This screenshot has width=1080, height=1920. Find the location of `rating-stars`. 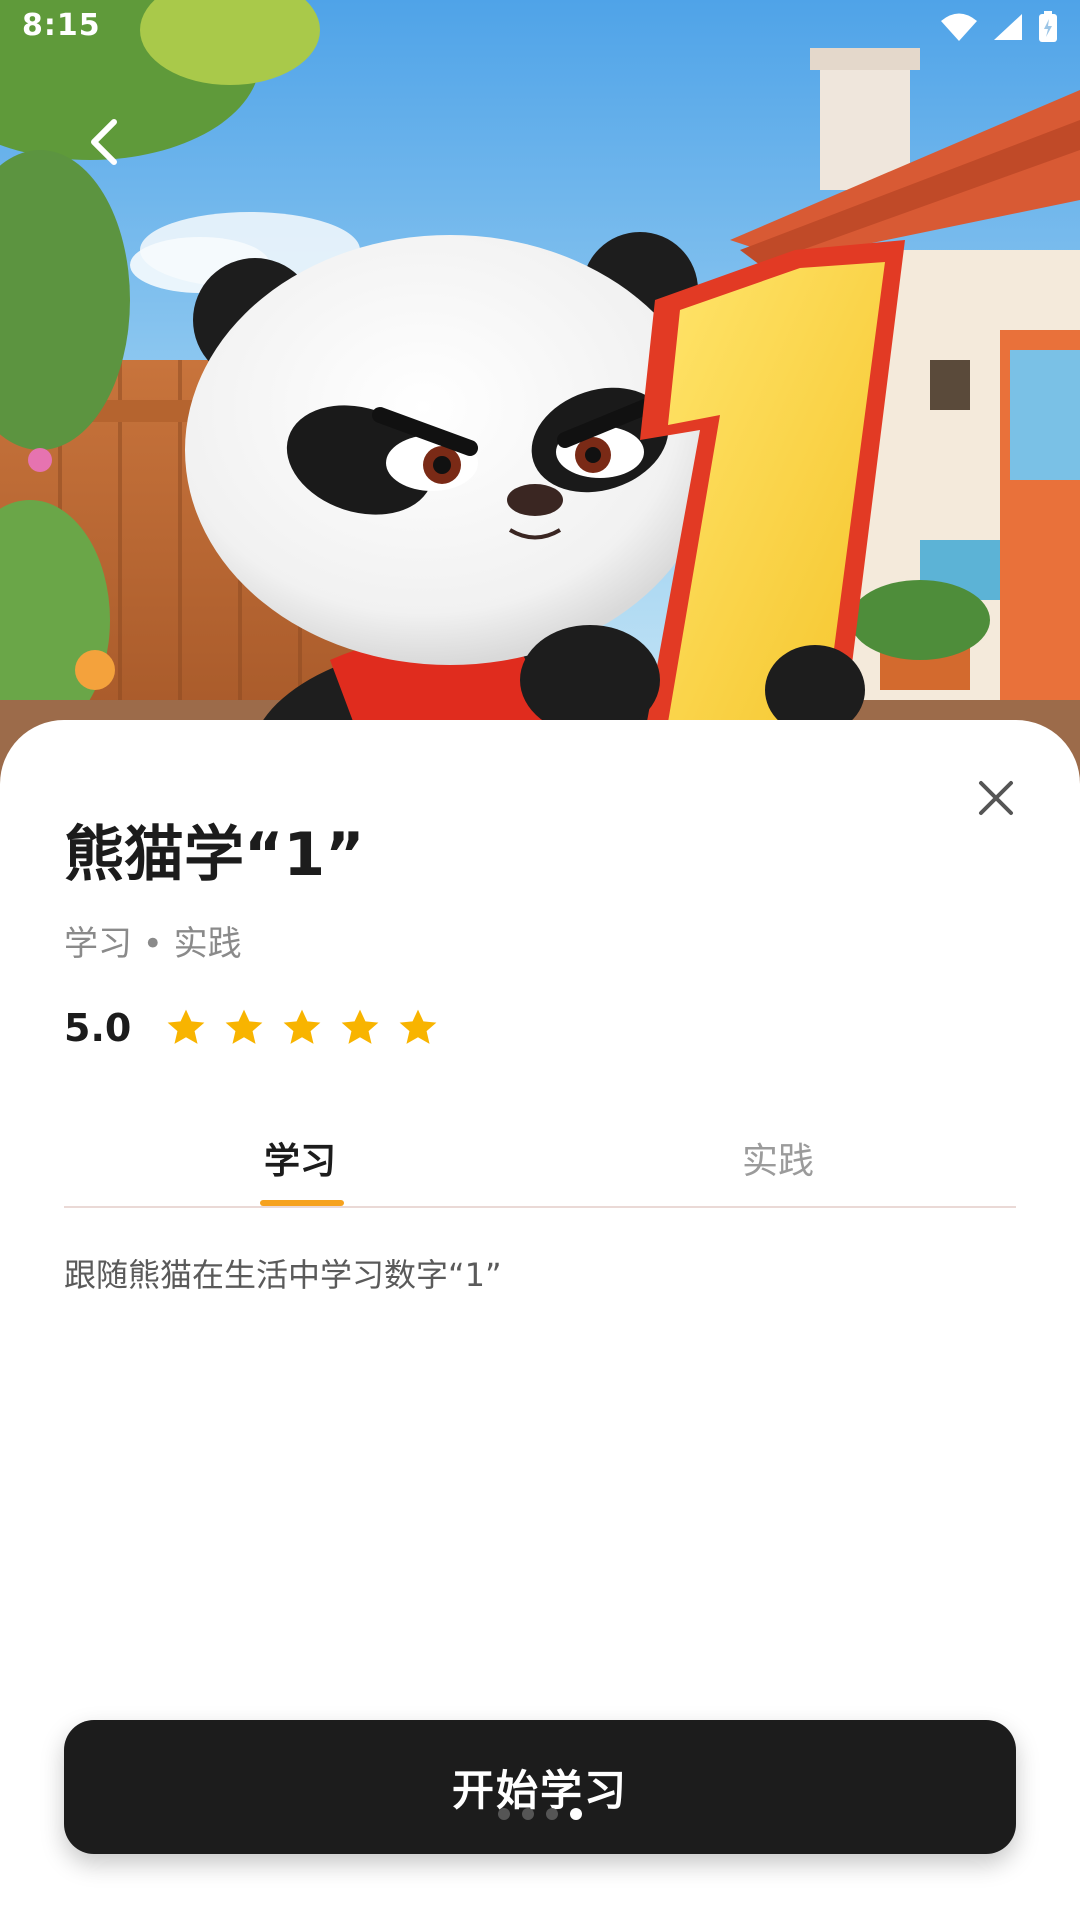

rating-stars is located at coordinates (302, 1028).